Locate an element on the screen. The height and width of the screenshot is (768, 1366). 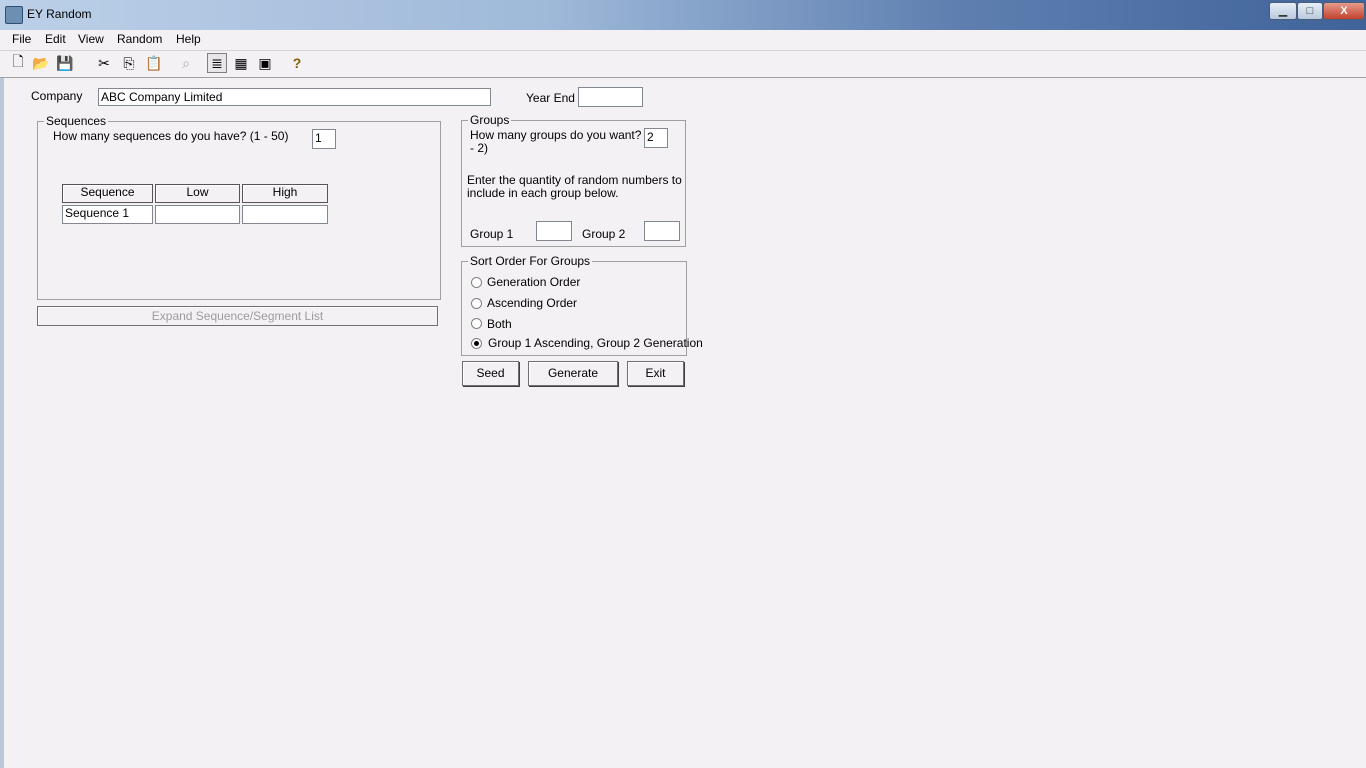
window-title: EY Random is located at coordinates (59, 14).